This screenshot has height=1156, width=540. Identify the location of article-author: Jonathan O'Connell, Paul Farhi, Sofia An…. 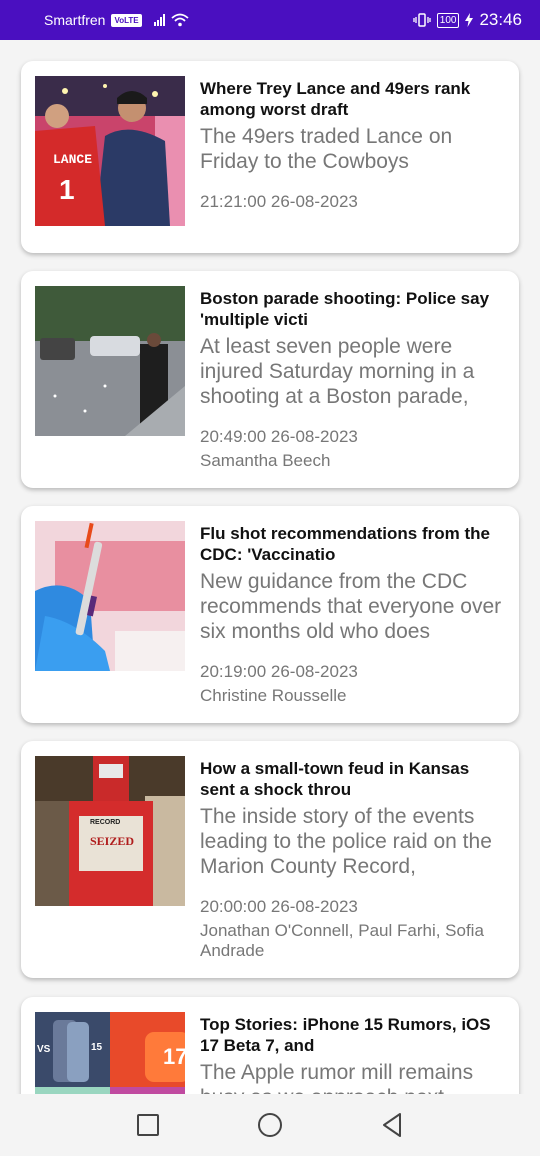
(342, 940).